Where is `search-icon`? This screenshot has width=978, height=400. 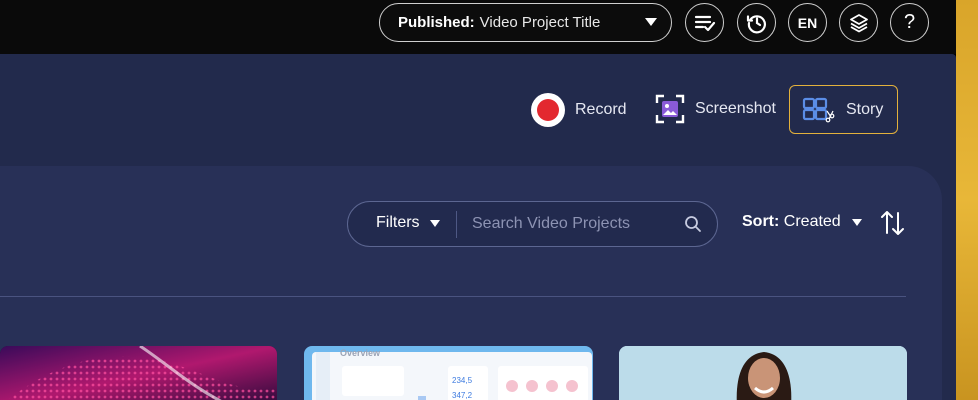
search-icon is located at coordinates (693, 224).